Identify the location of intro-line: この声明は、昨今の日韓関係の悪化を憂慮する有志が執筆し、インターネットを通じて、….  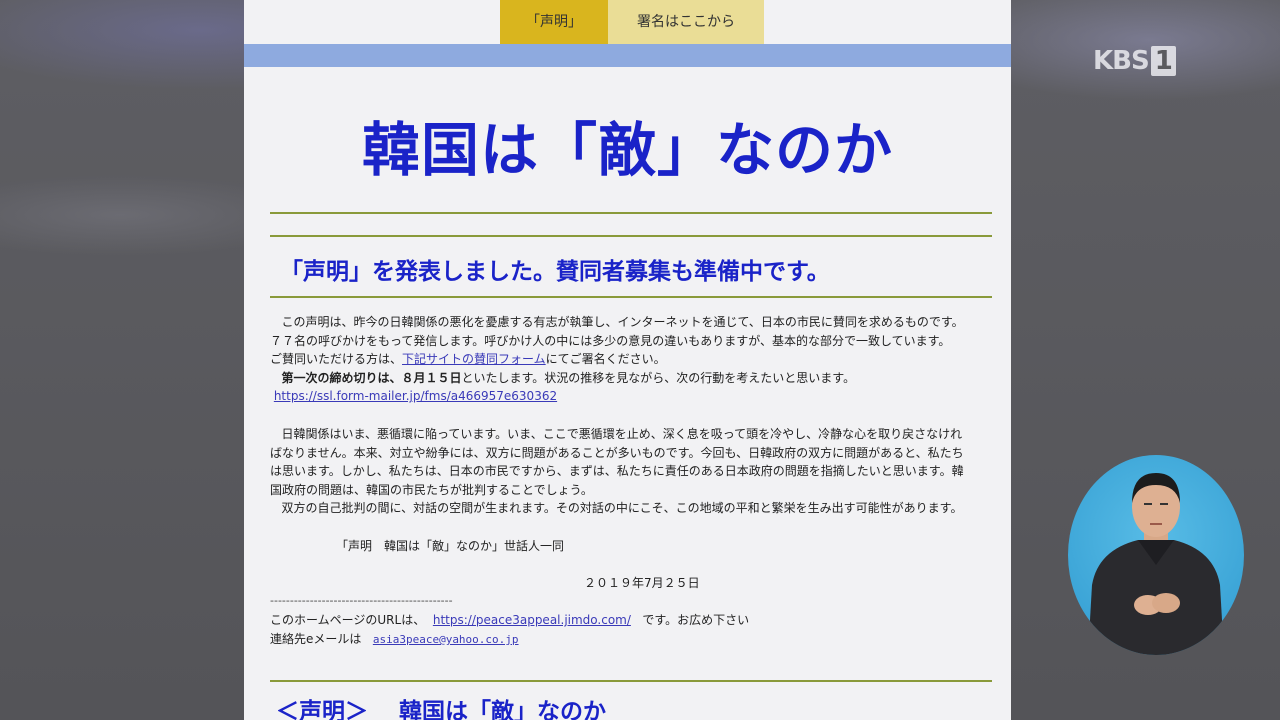
(622, 322).